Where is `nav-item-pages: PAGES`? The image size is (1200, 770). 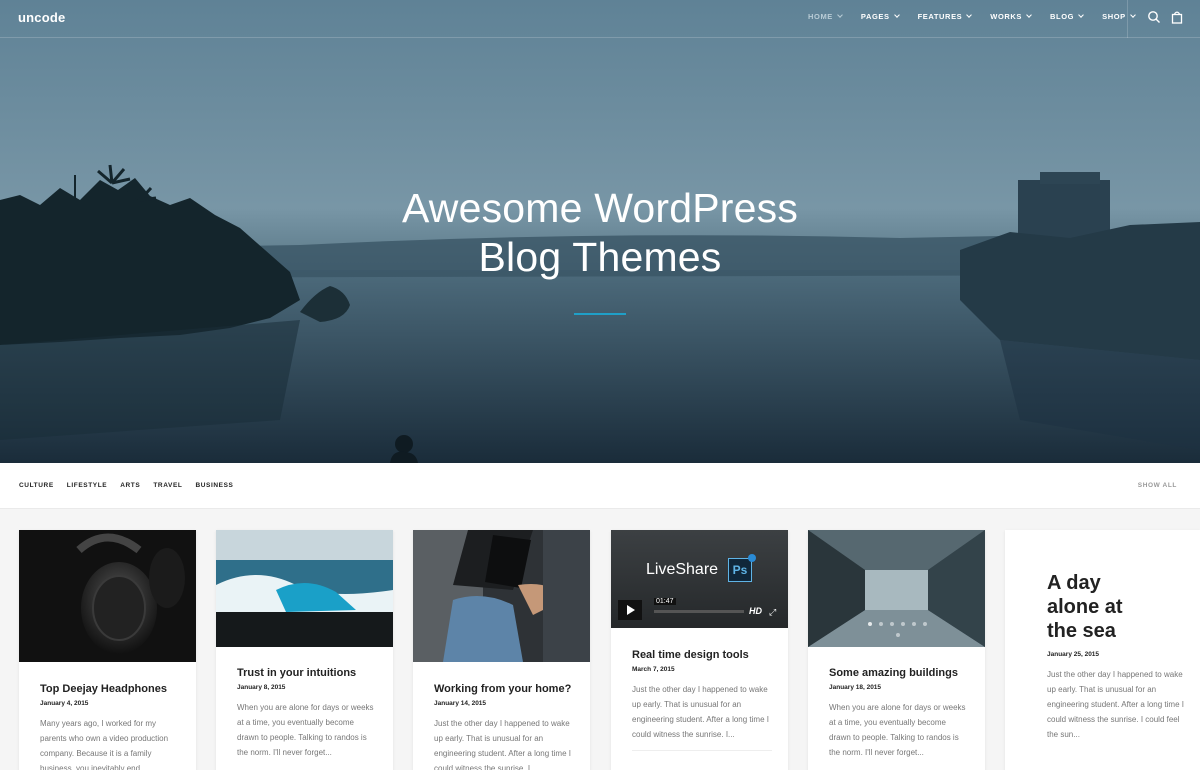
nav-item-pages: PAGES is located at coordinates (880, 16).